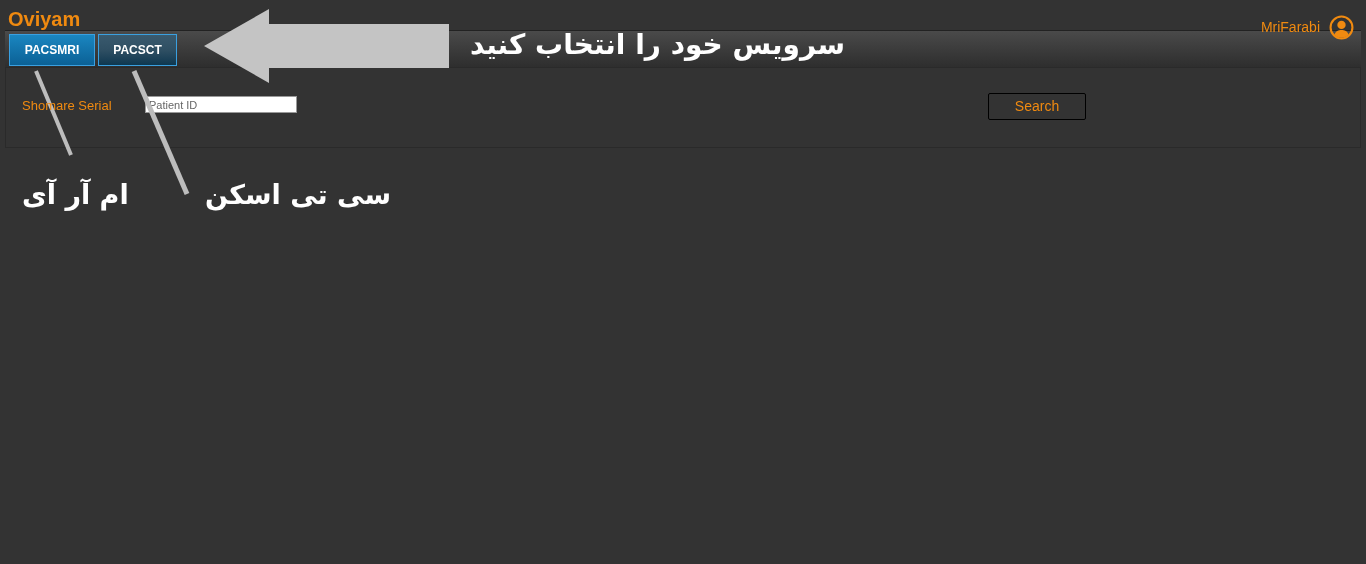 This screenshot has height=564, width=1366. What do you see at coordinates (657, 45) in the screenshot?
I see `instruction-caption: سرویس خود را انتخاب کنید` at bounding box center [657, 45].